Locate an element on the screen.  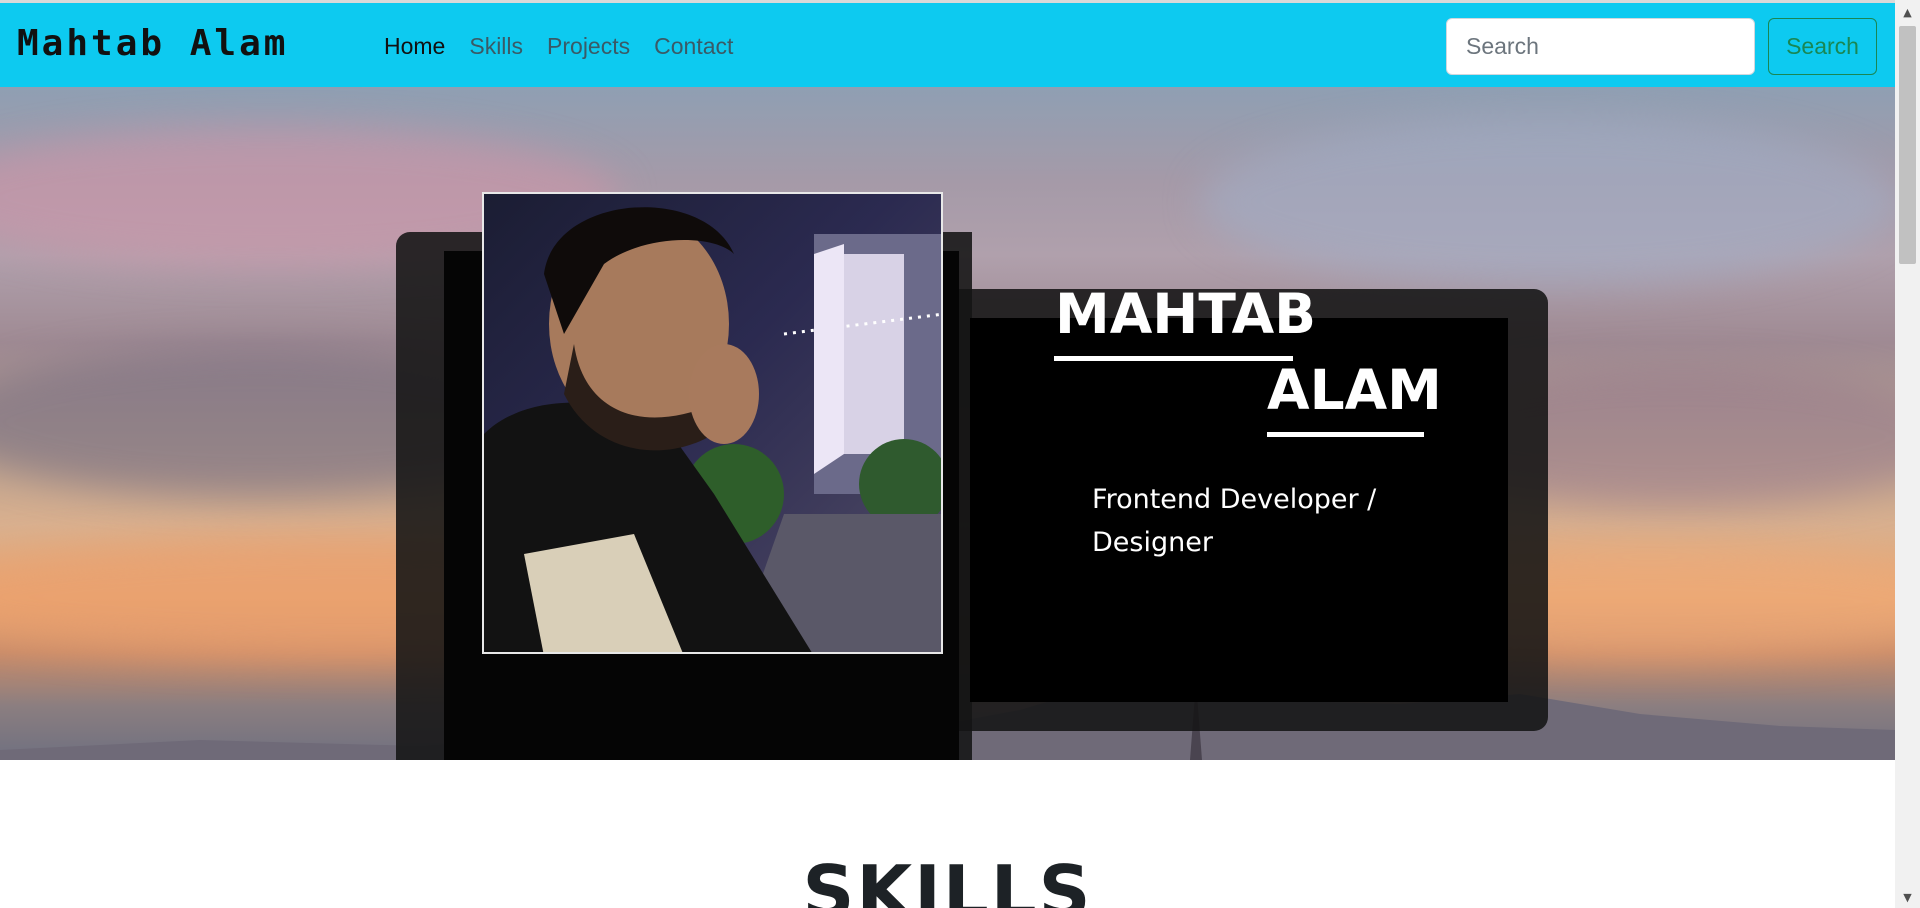
nav-links: Home Skills Projects Contact is located at coordinates (558, 46).